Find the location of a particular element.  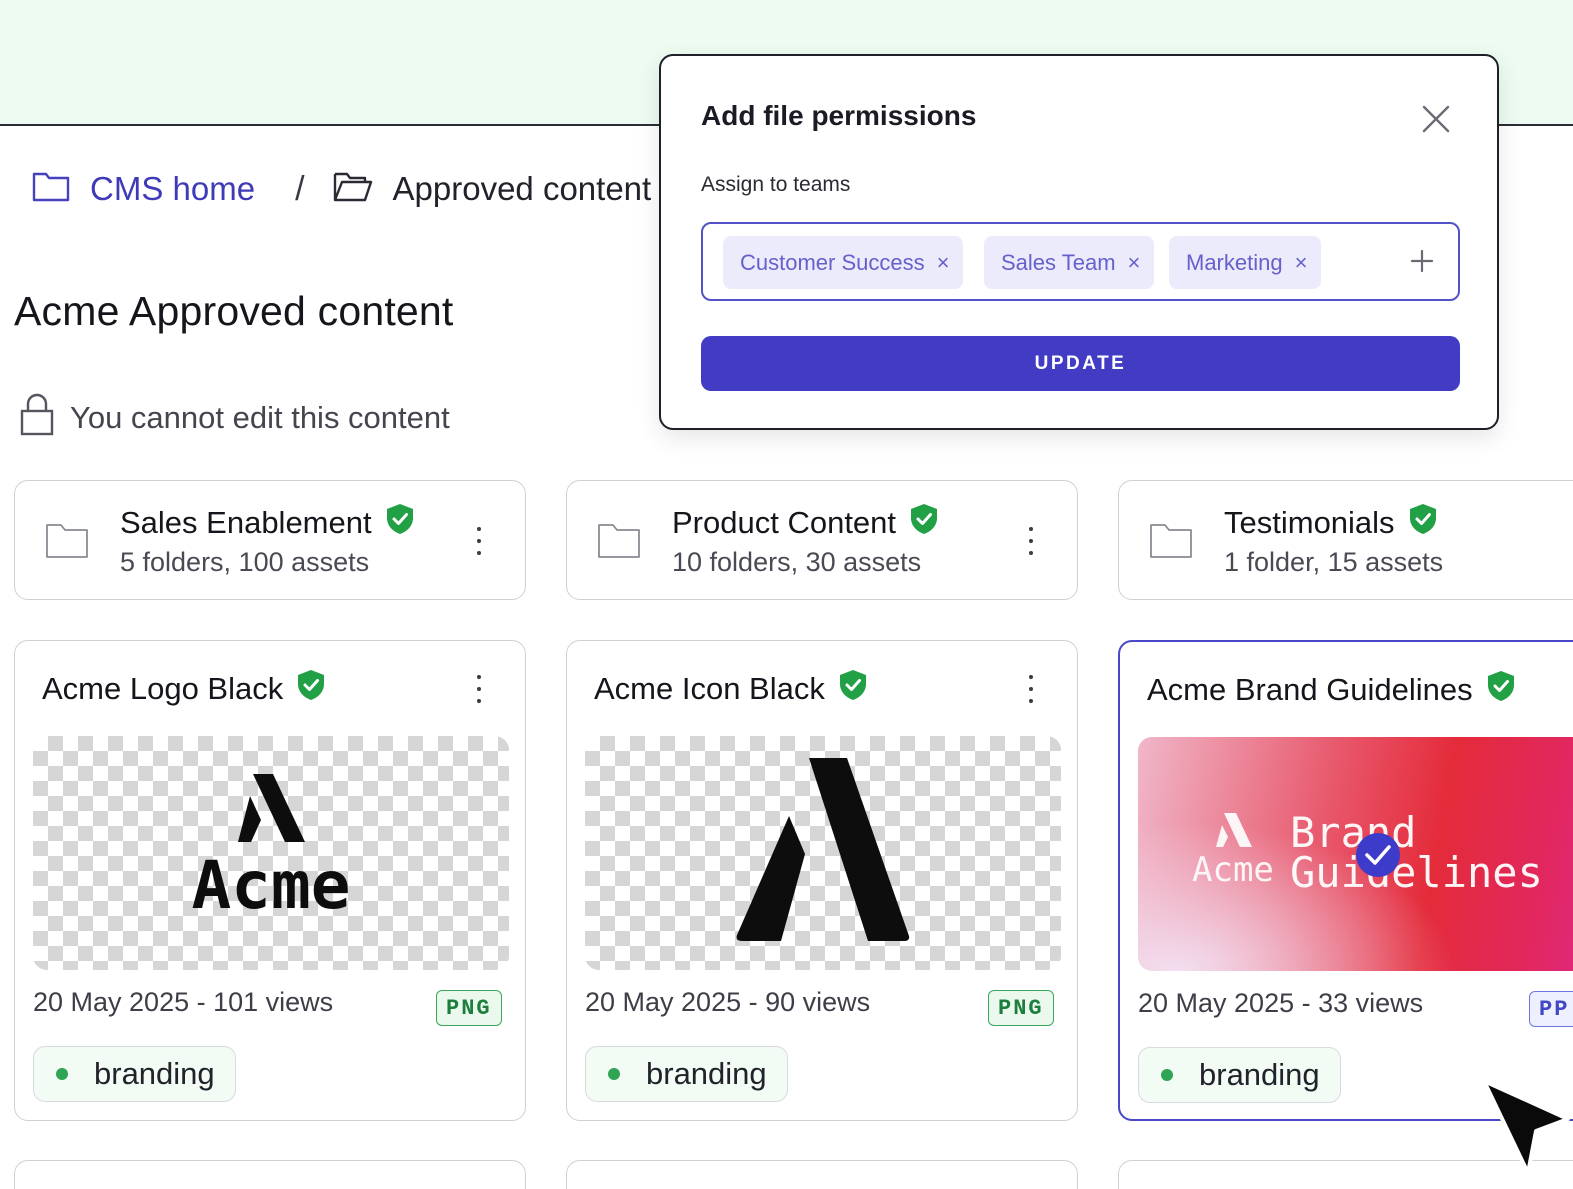

folder-card: Sales Enablement 5 folders, 100 assets is located at coordinates (270, 540).